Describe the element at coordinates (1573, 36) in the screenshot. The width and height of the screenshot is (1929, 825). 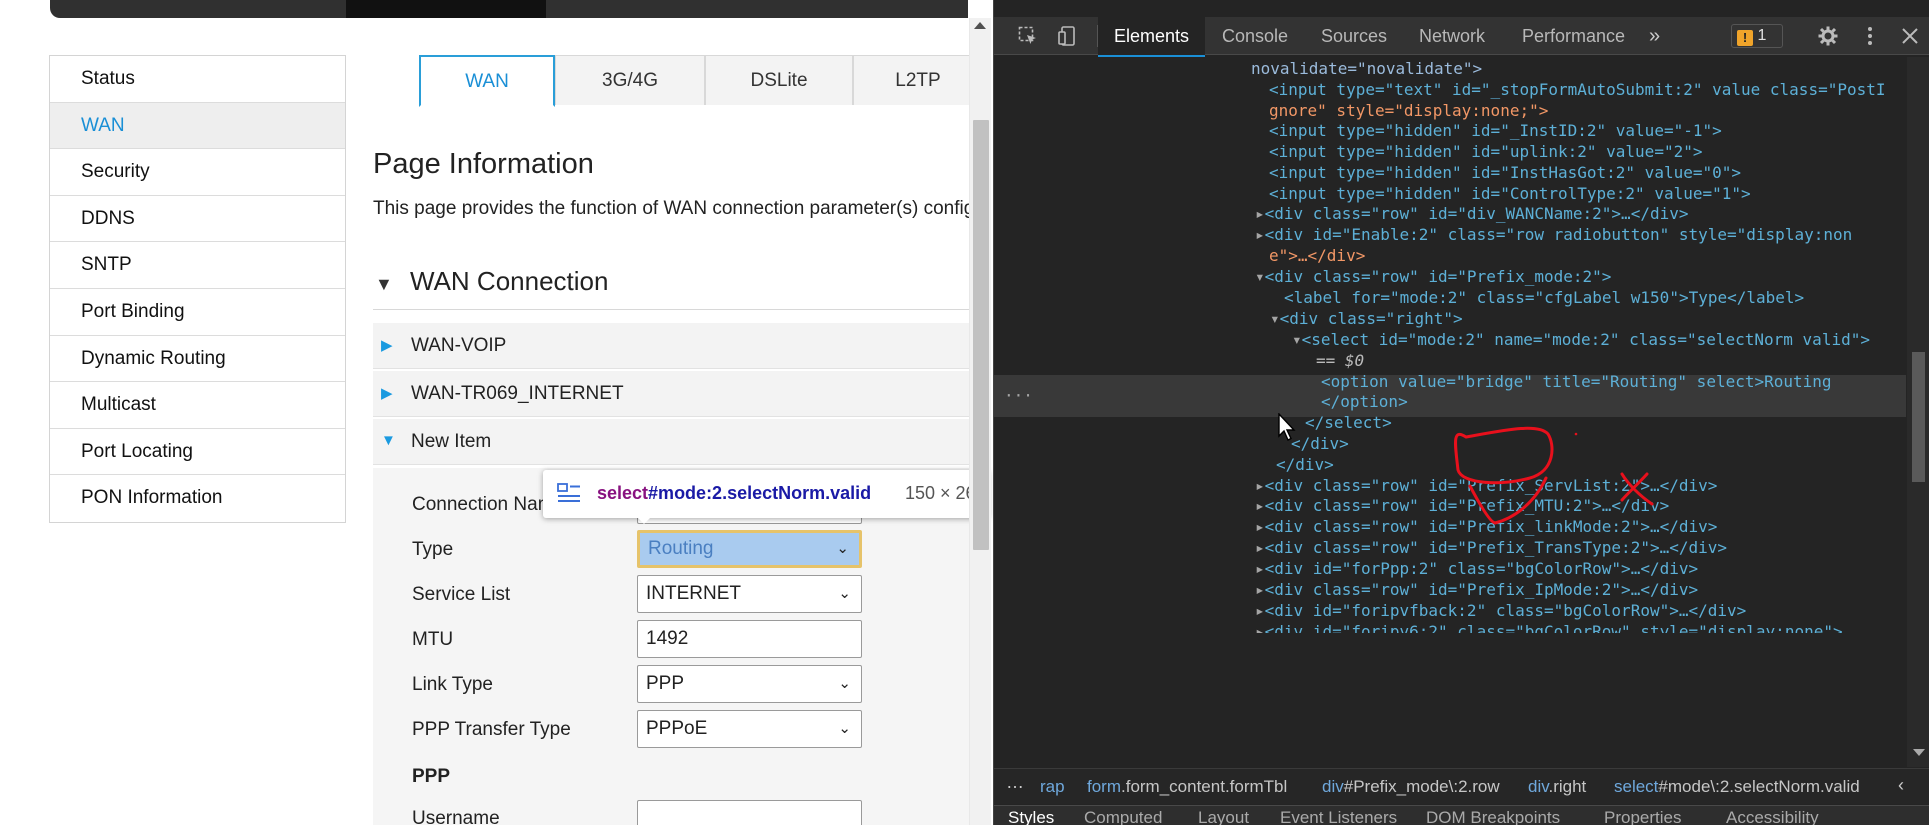
I see `tab-performance: Performance` at that location.